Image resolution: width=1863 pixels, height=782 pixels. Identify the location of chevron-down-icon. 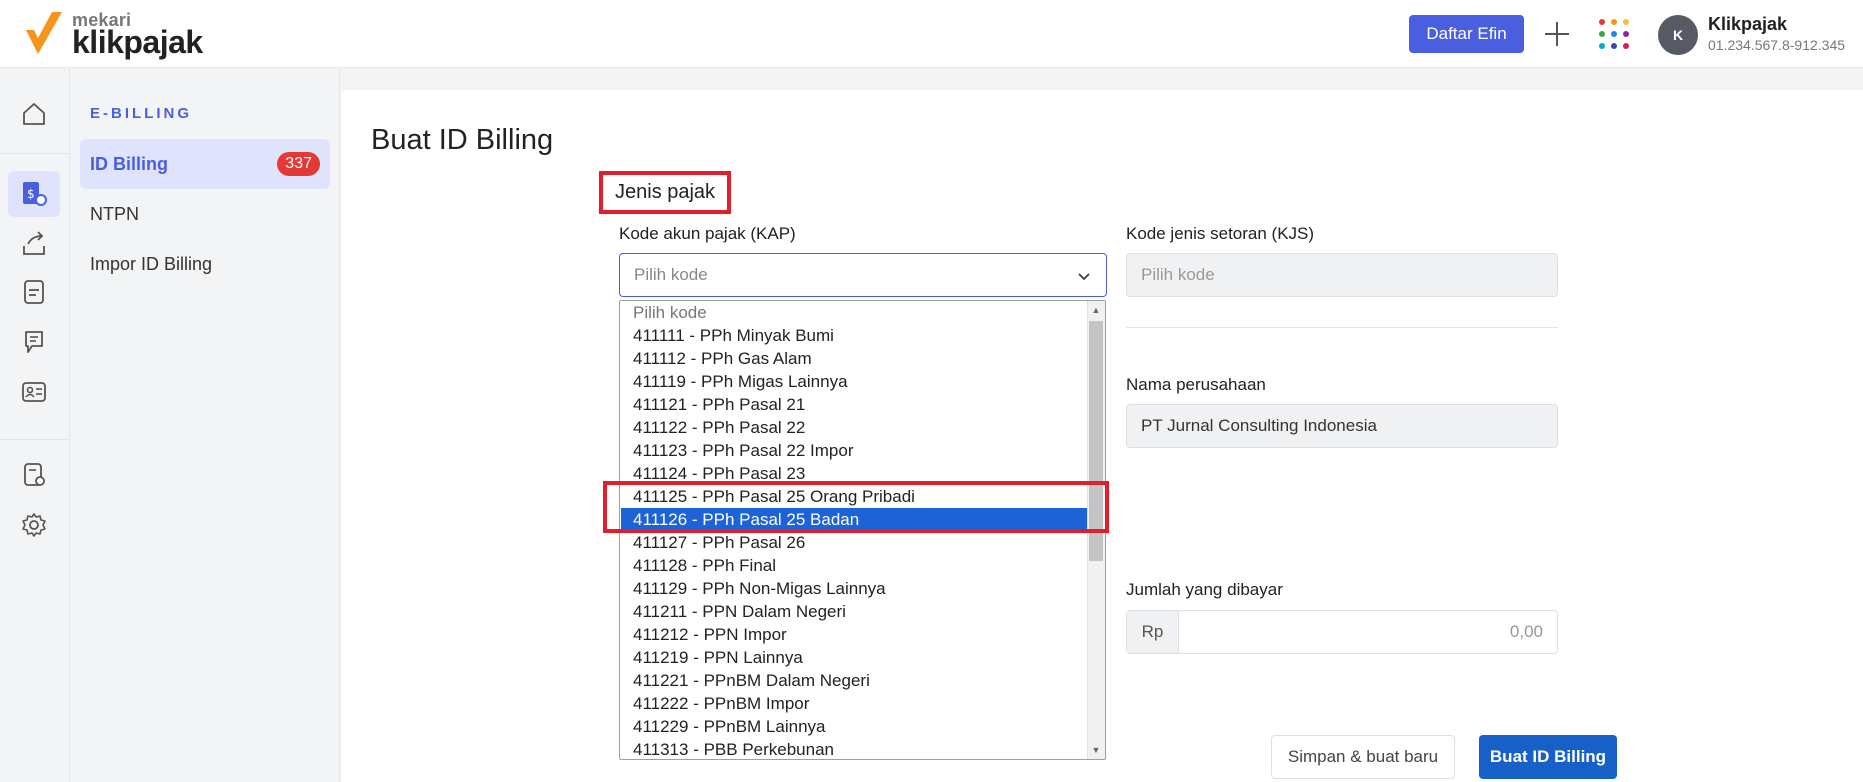
(1084, 277).